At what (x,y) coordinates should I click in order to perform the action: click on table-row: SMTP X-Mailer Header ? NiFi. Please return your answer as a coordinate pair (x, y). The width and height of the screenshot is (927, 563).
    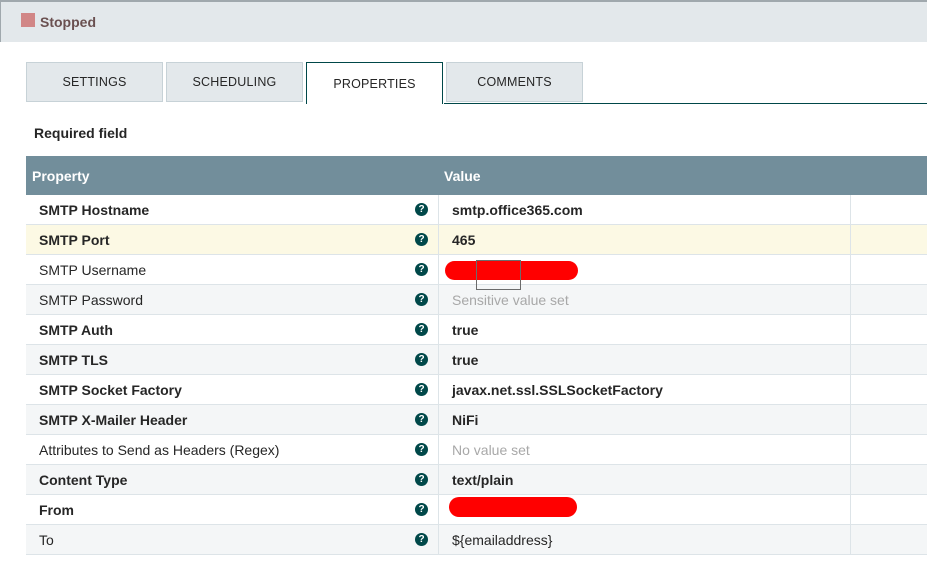
    Looking at the image, I should click on (476, 420).